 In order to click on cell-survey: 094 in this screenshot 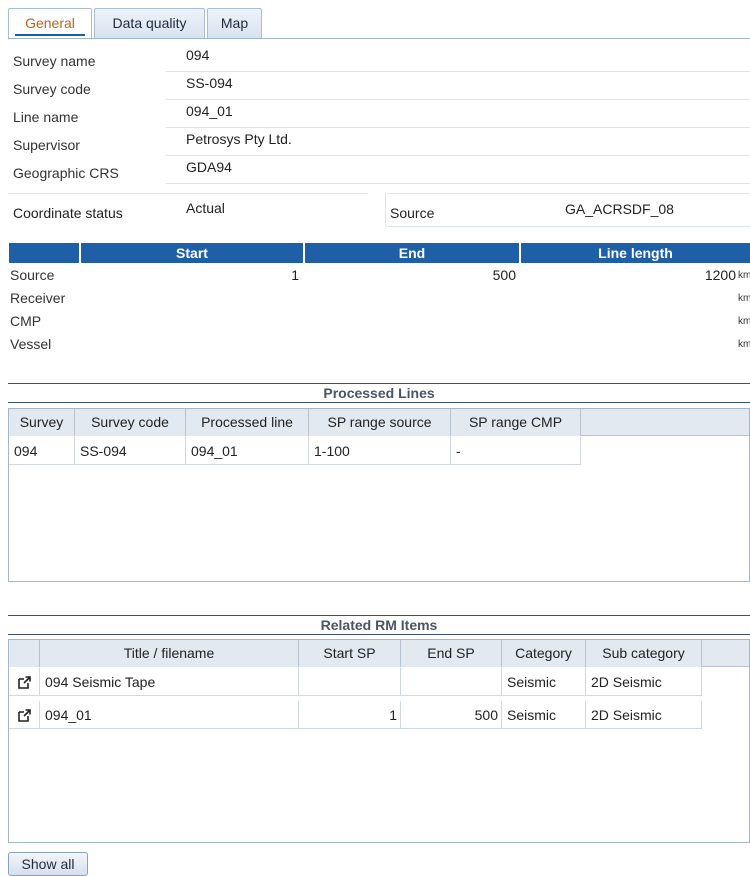, I will do `click(42, 451)`.